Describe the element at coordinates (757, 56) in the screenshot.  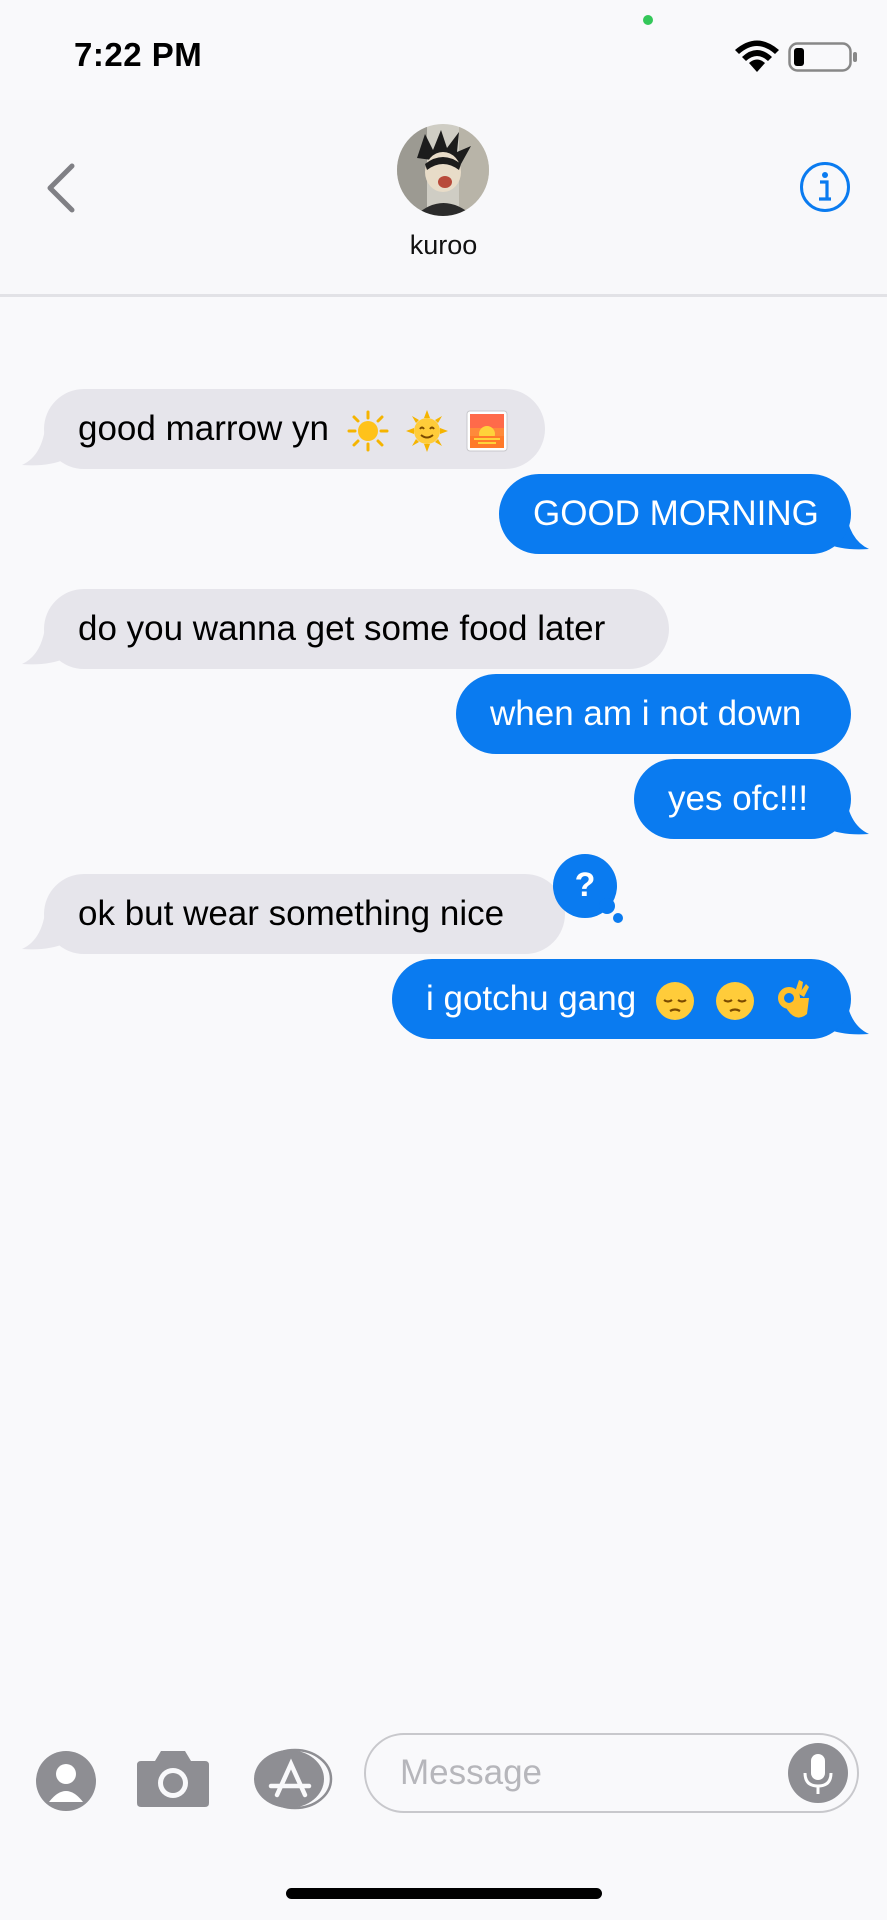
I see `wifi-icon` at that location.